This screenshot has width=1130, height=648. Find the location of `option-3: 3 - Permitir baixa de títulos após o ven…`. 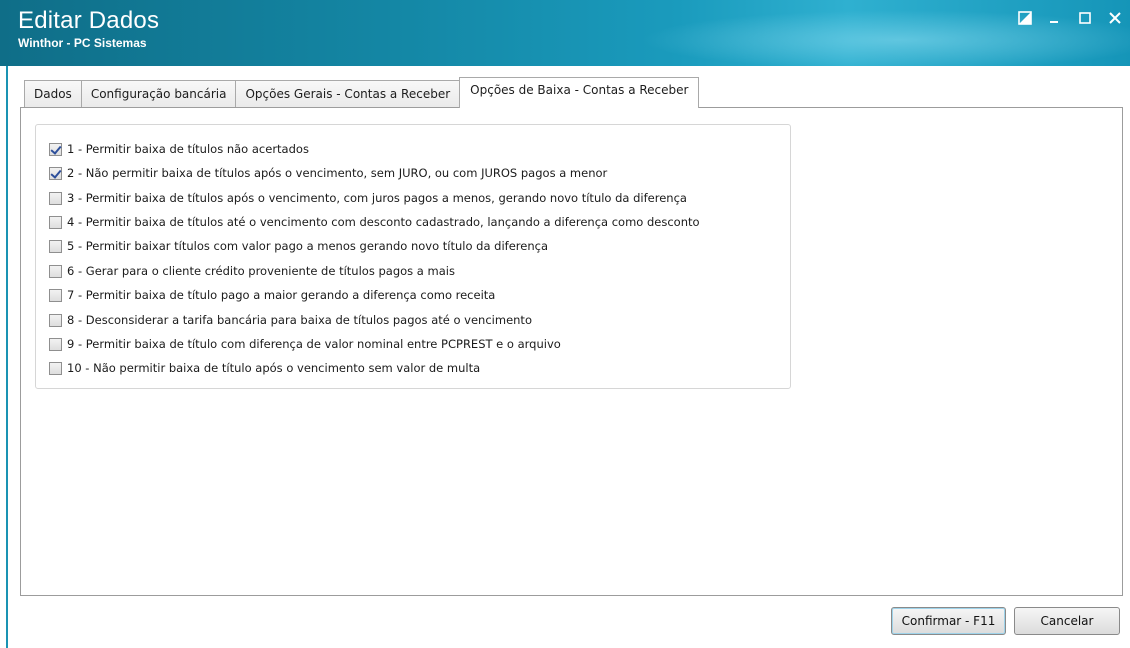

option-3: 3 - Permitir baixa de títulos após o ven… is located at coordinates (368, 198).